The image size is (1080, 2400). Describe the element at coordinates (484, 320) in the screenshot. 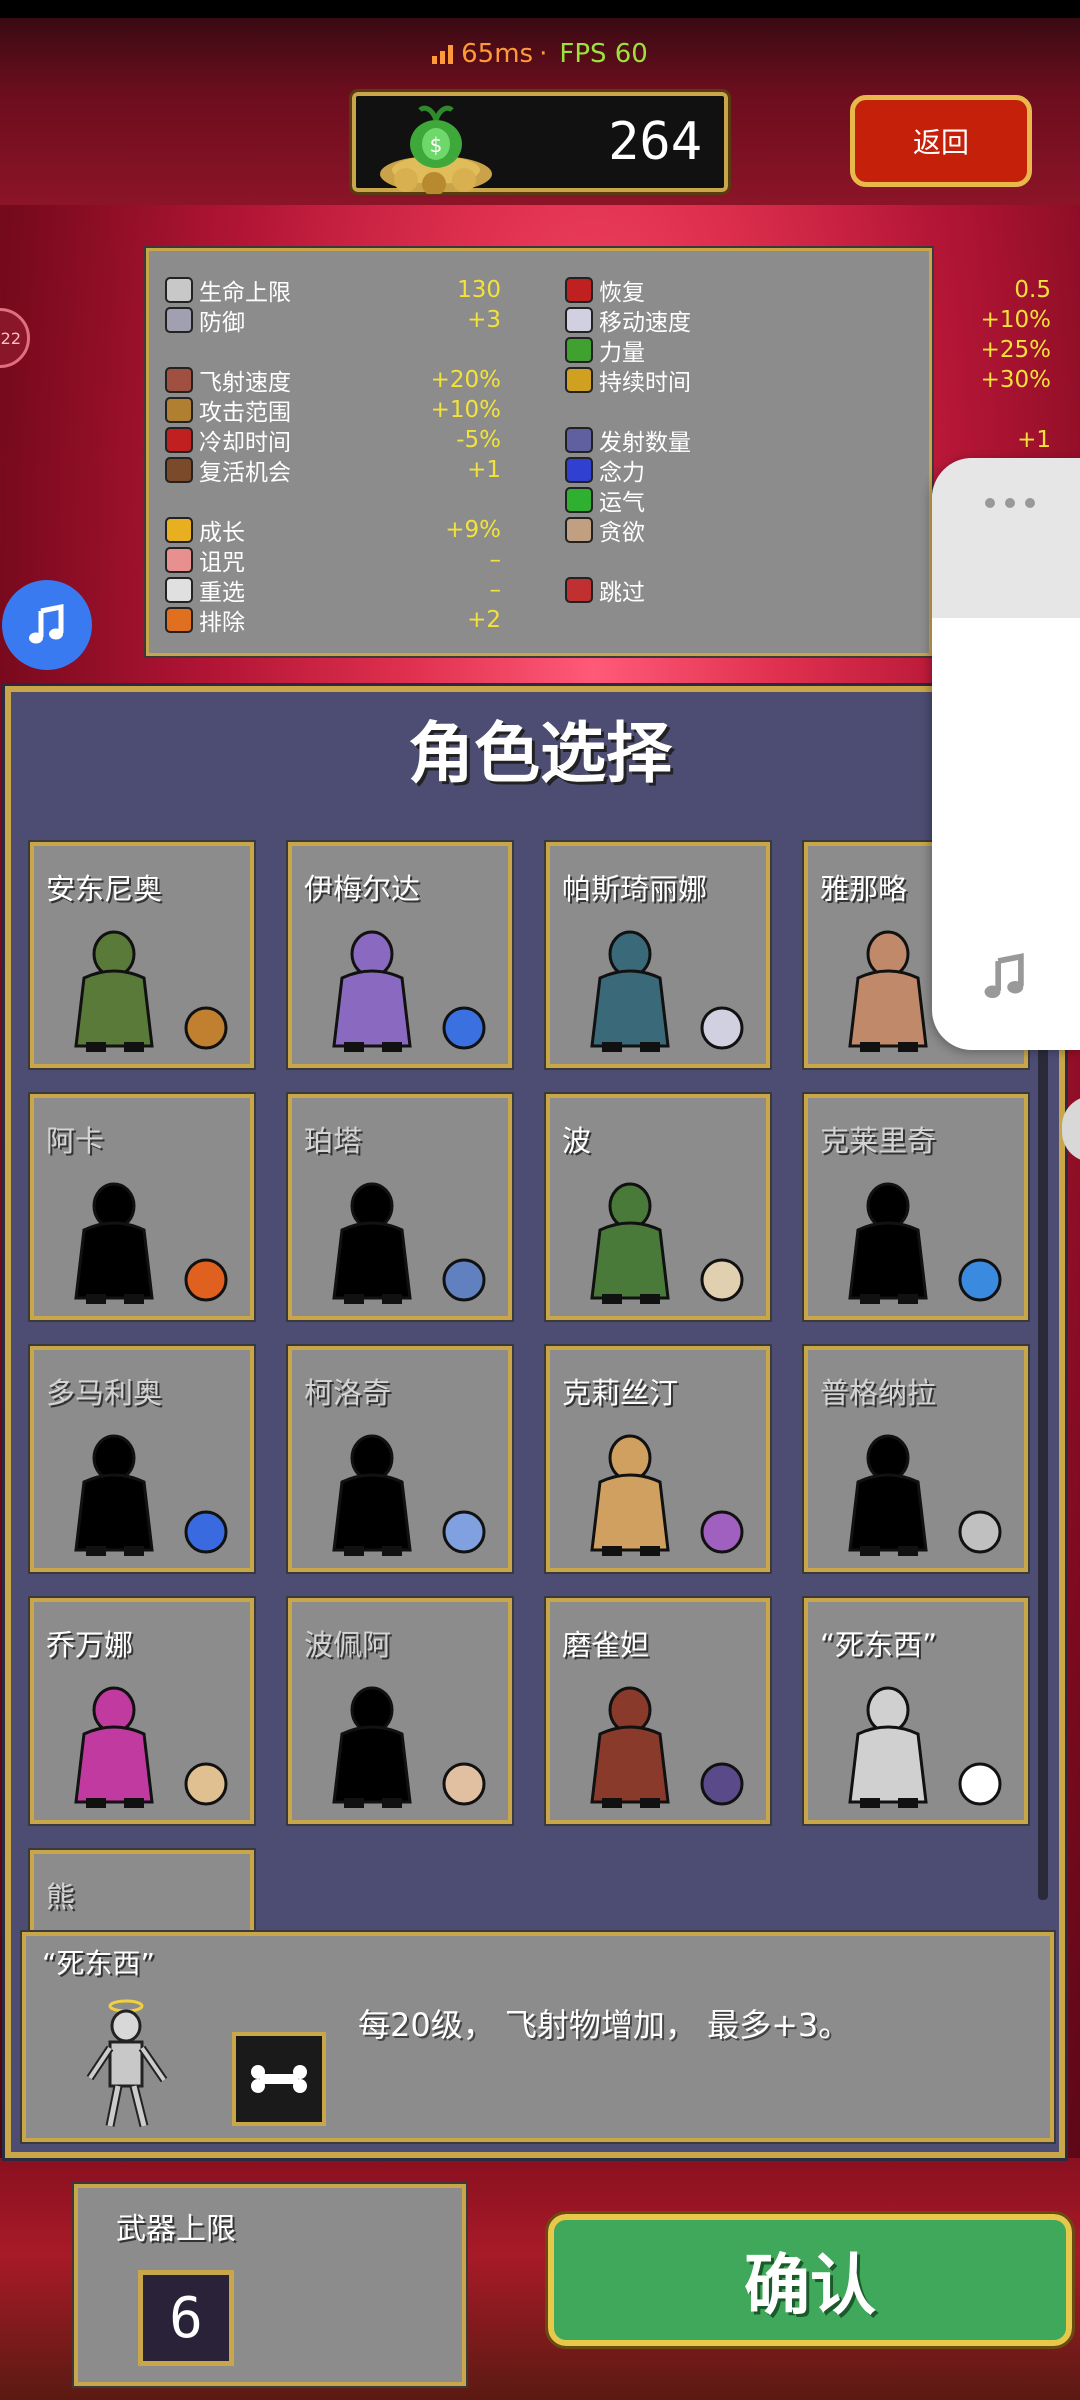

I see `stat-value: +3` at that location.